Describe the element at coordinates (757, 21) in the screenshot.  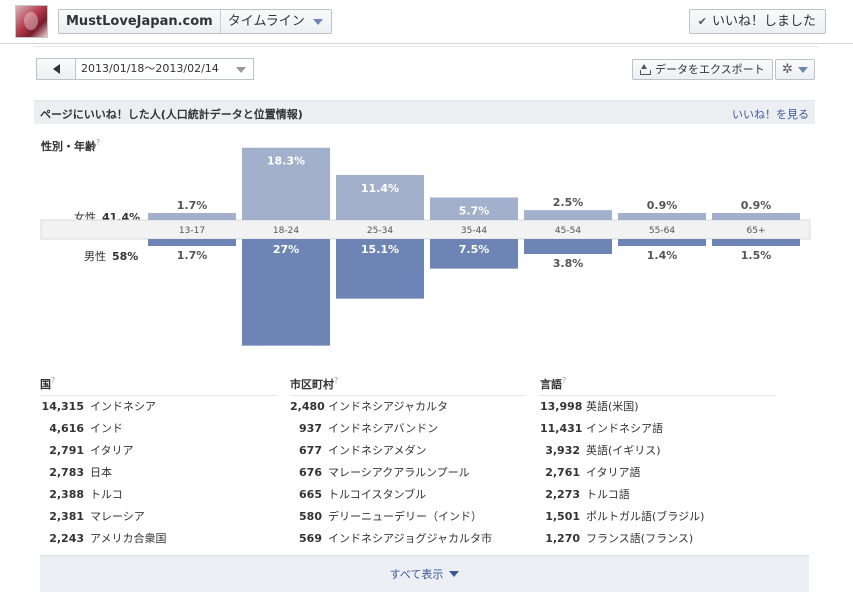
I see `liked-button: ✔ いいね！しました` at that location.